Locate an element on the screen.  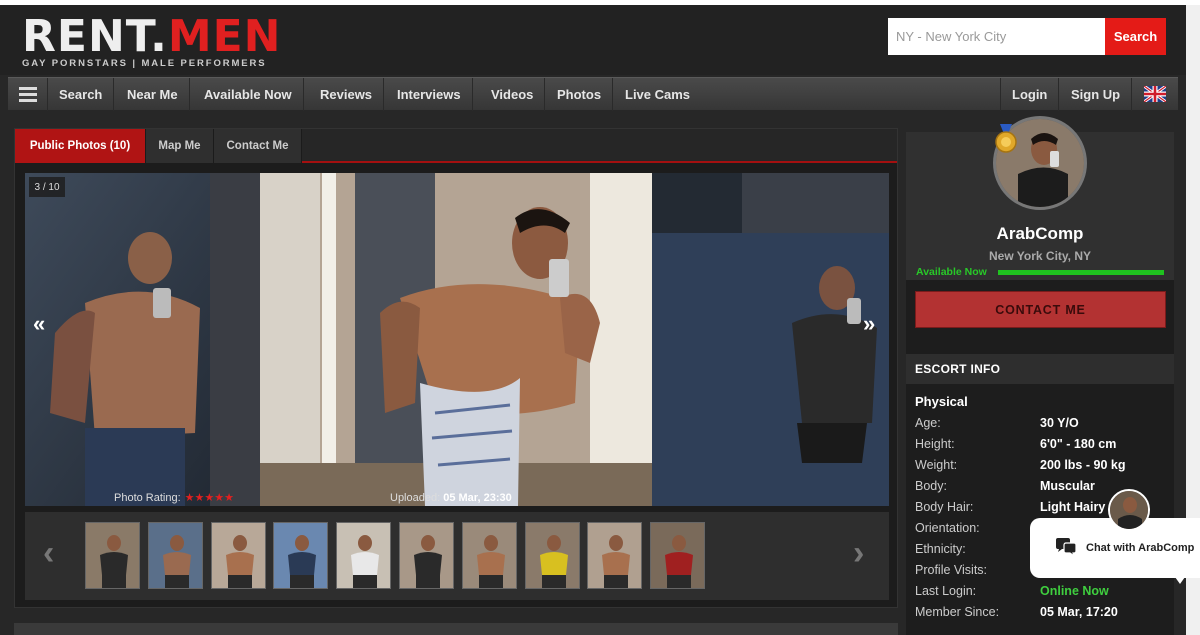
thumb-next-arrow: › is located at coordinates (858, 553).